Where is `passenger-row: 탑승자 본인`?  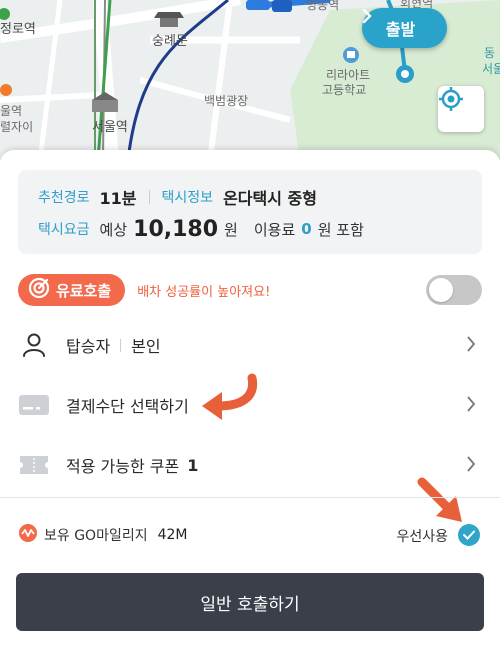 passenger-row: 탑승자 본인 is located at coordinates (250, 345).